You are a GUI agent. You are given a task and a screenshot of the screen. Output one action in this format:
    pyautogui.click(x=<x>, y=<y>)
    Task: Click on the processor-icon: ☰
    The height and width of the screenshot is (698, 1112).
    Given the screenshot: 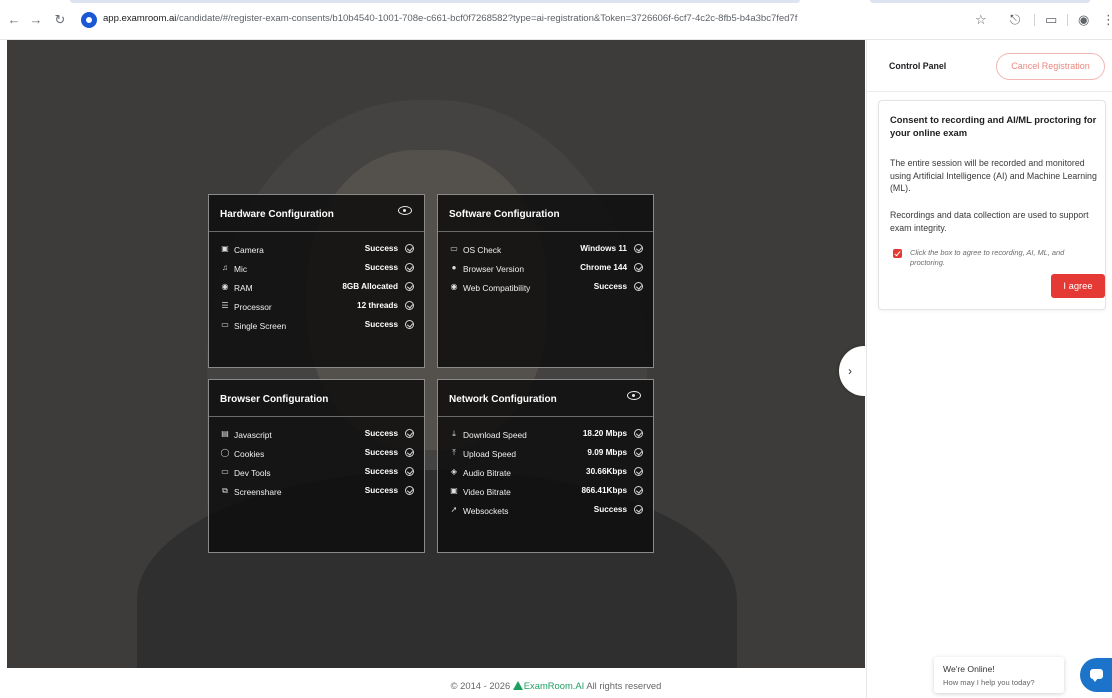 What is the action you would take?
    pyautogui.click(x=225, y=305)
    